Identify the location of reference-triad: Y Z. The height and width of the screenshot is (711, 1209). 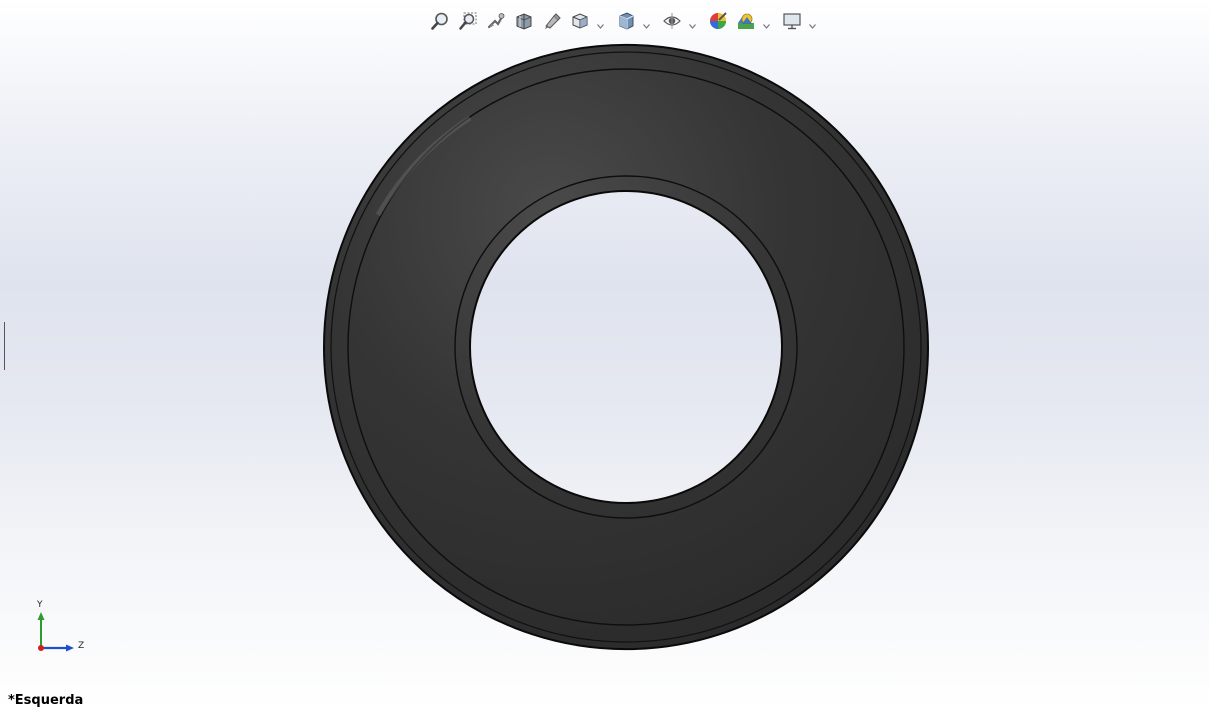
(63, 627).